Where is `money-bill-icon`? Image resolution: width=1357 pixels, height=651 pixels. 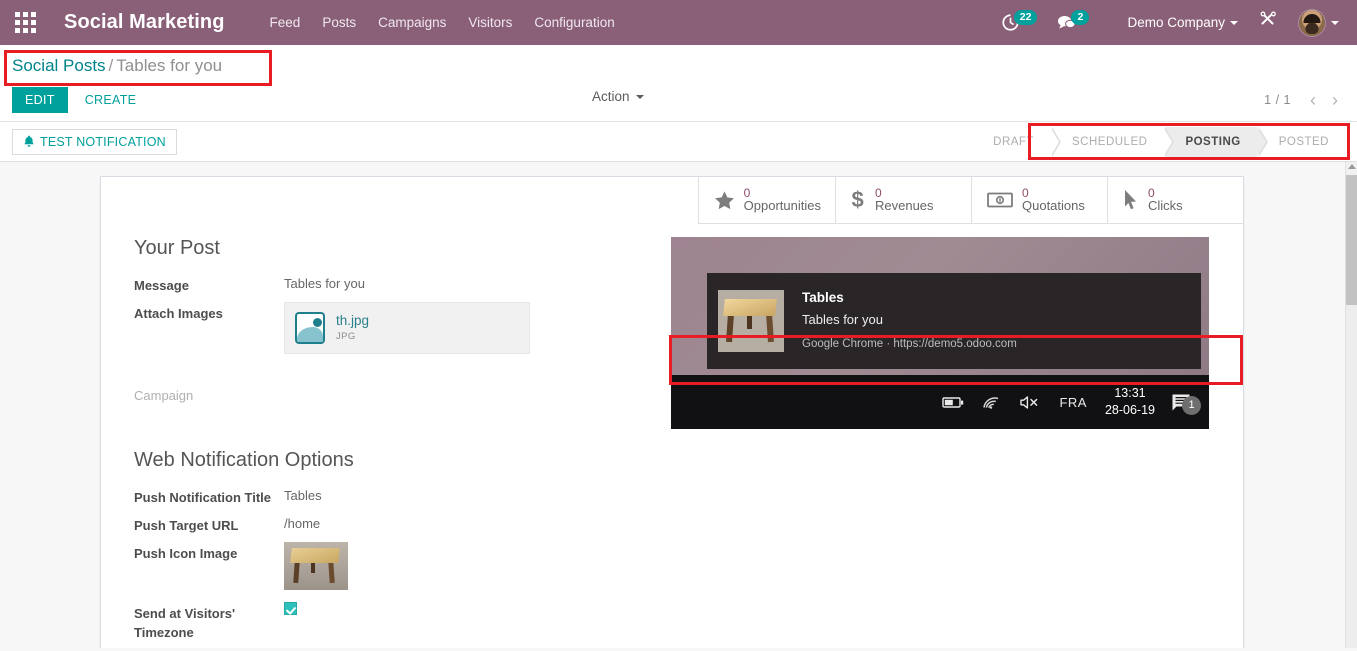
money-bill-icon is located at coordinates (1000, 200).